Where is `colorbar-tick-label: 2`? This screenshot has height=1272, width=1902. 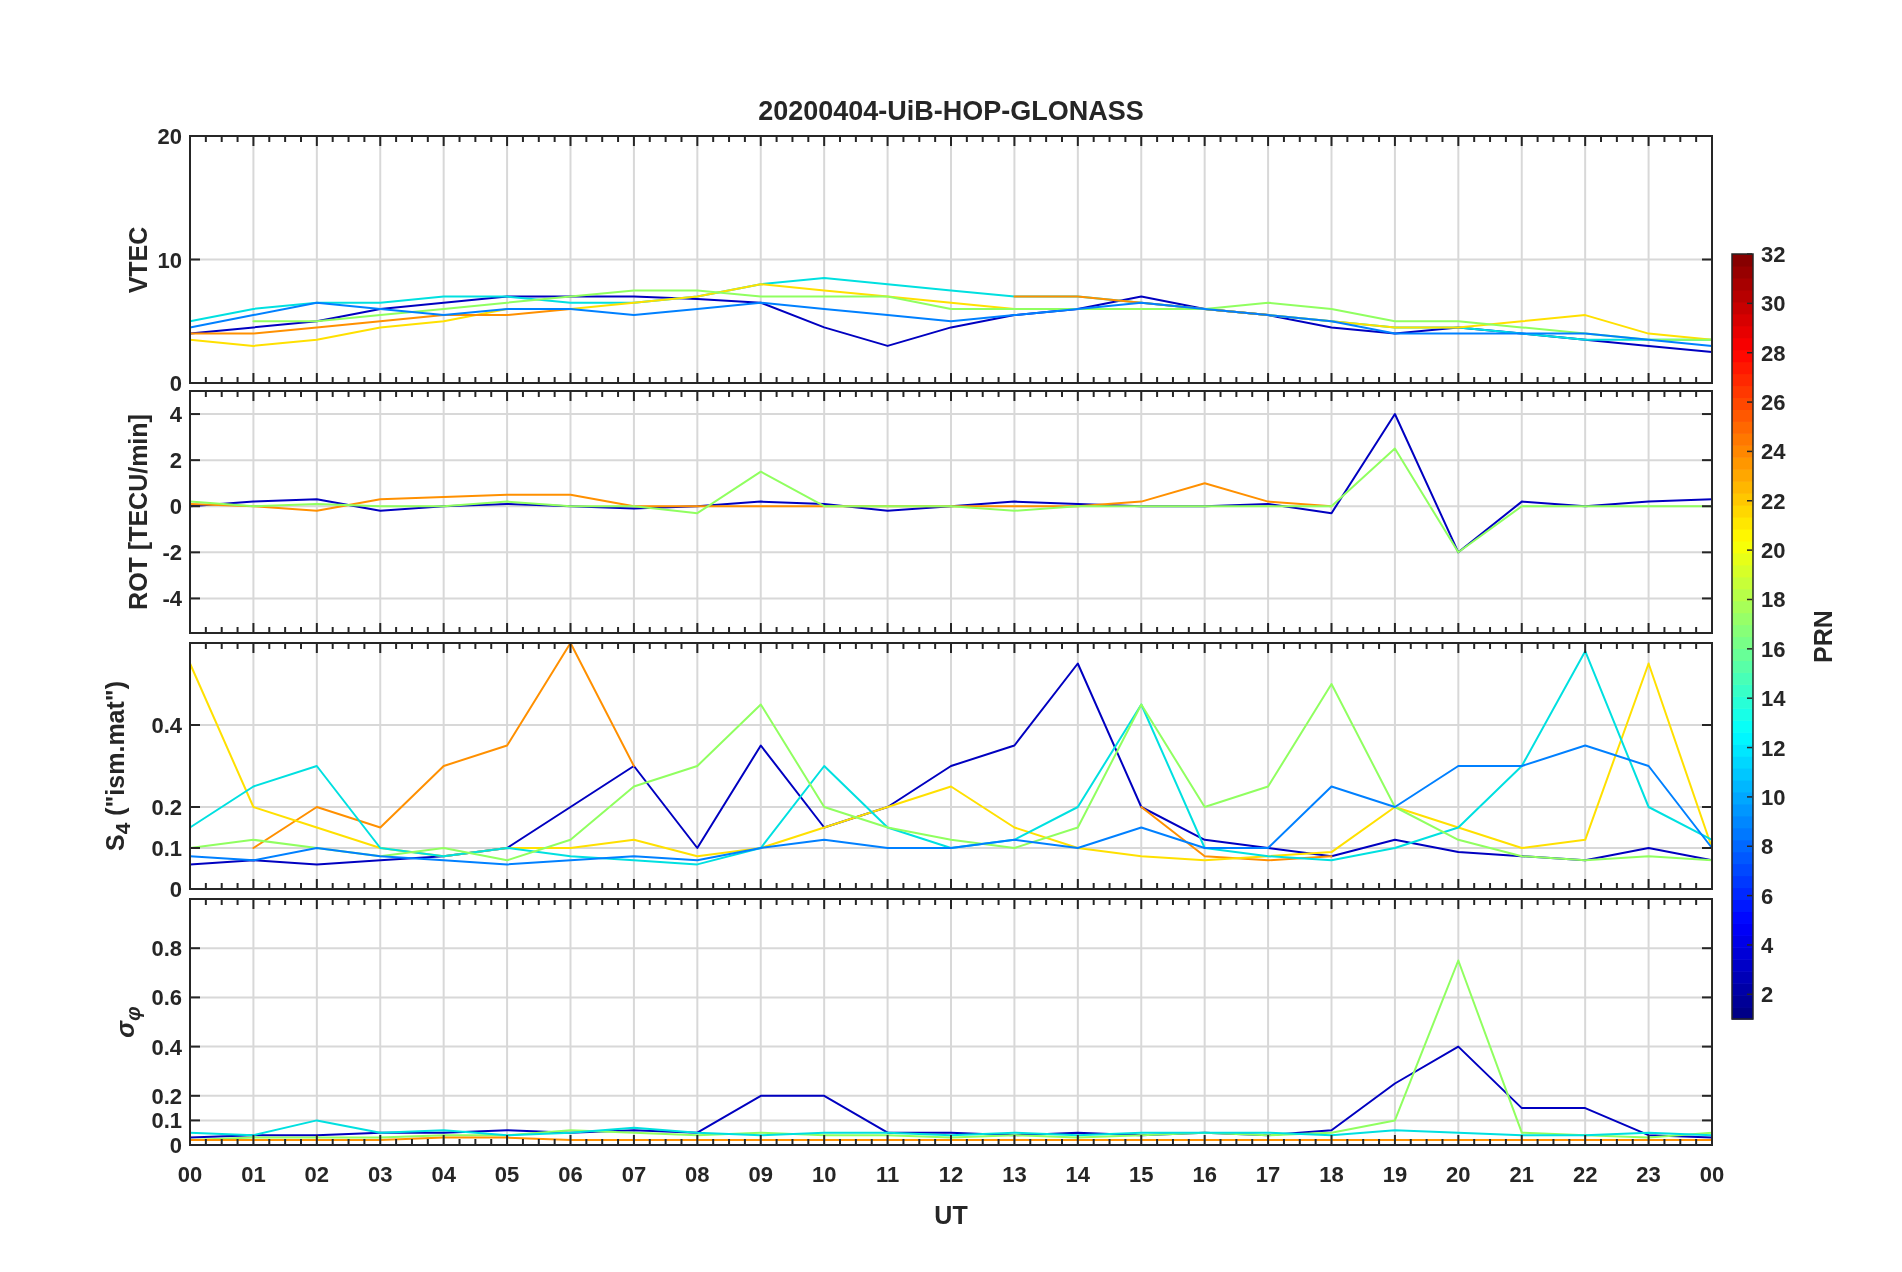
colorbar-tick-label: 2 is located at coordinates (1767, 995).